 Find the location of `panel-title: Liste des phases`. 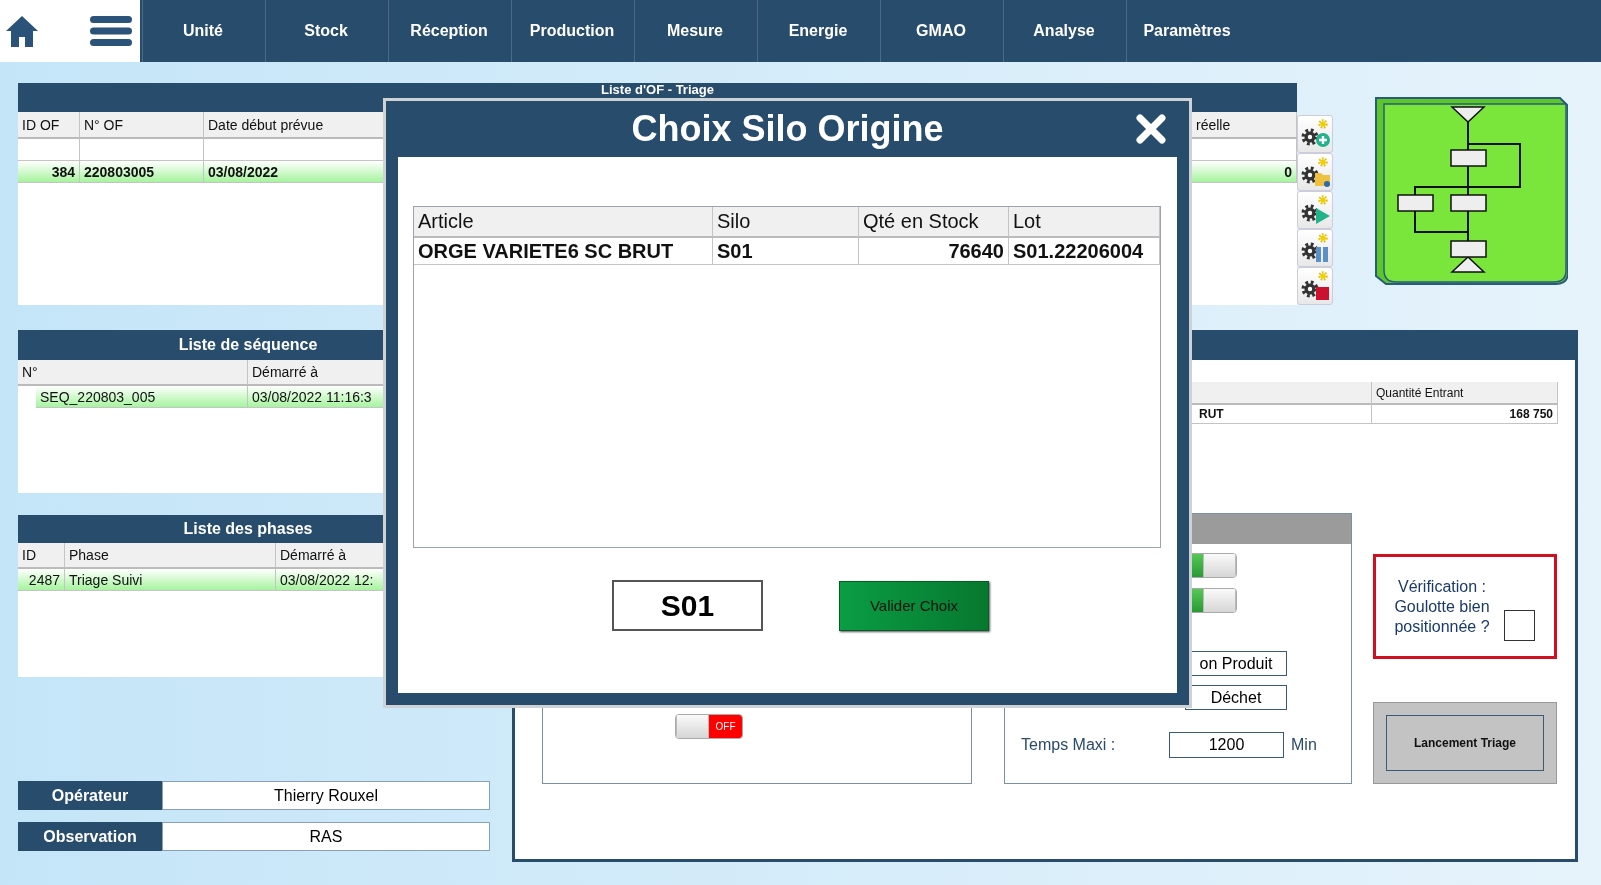

panel-title: Liste des phases is located at coordinates (248, 529).